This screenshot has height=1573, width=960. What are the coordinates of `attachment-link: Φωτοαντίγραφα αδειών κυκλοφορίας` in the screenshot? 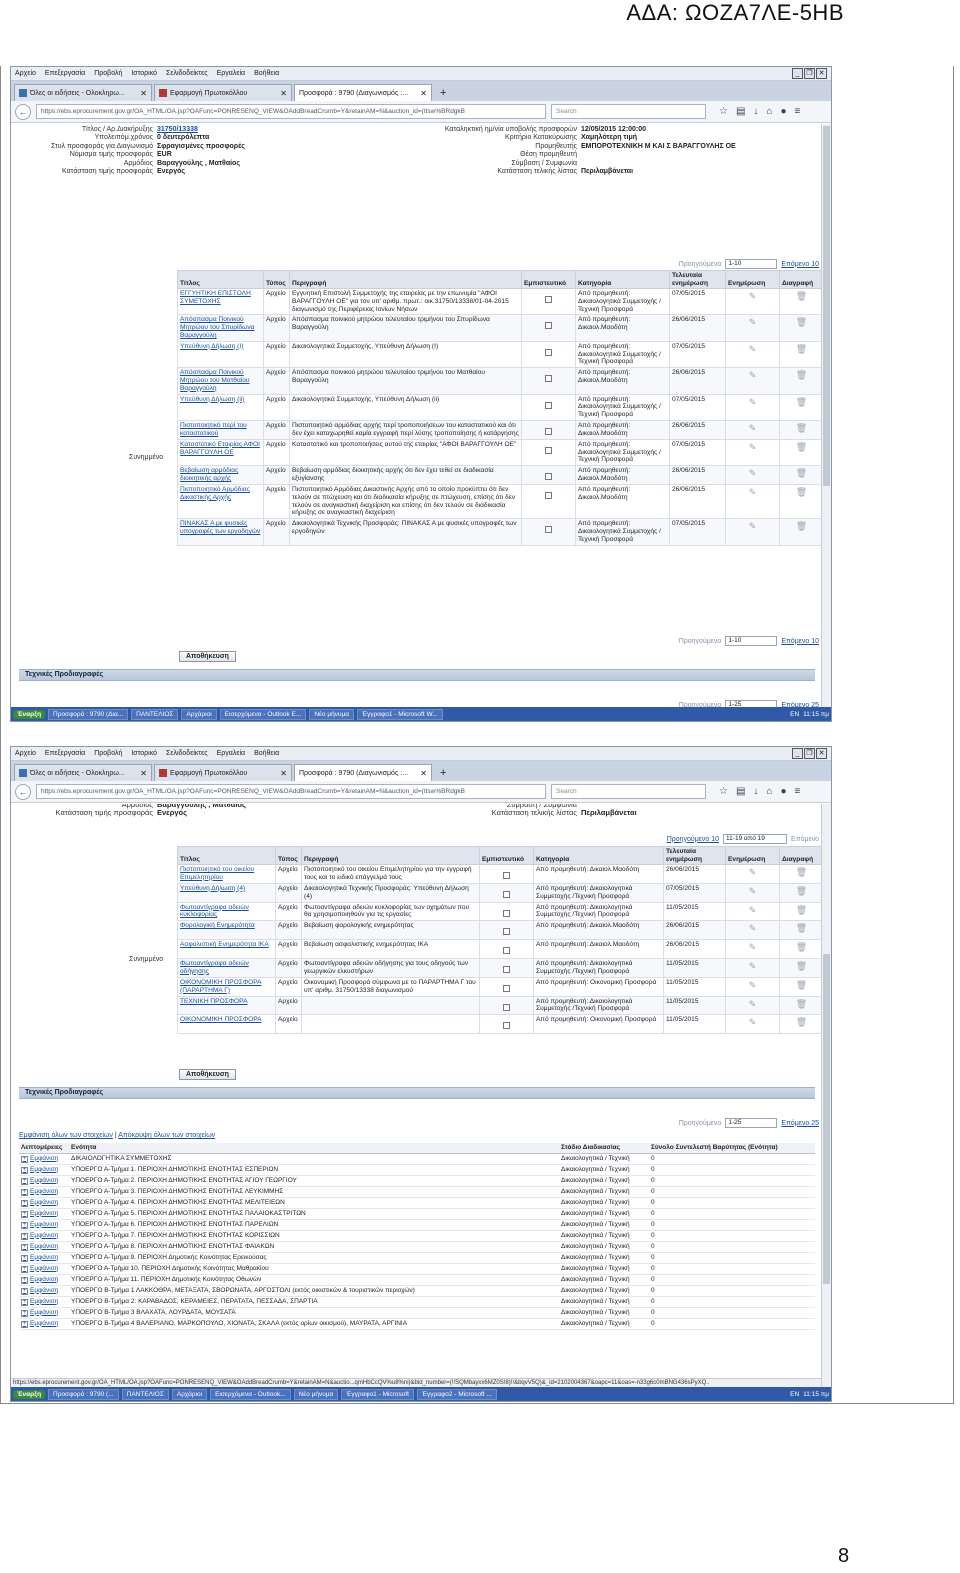 It's located at (214, 911).